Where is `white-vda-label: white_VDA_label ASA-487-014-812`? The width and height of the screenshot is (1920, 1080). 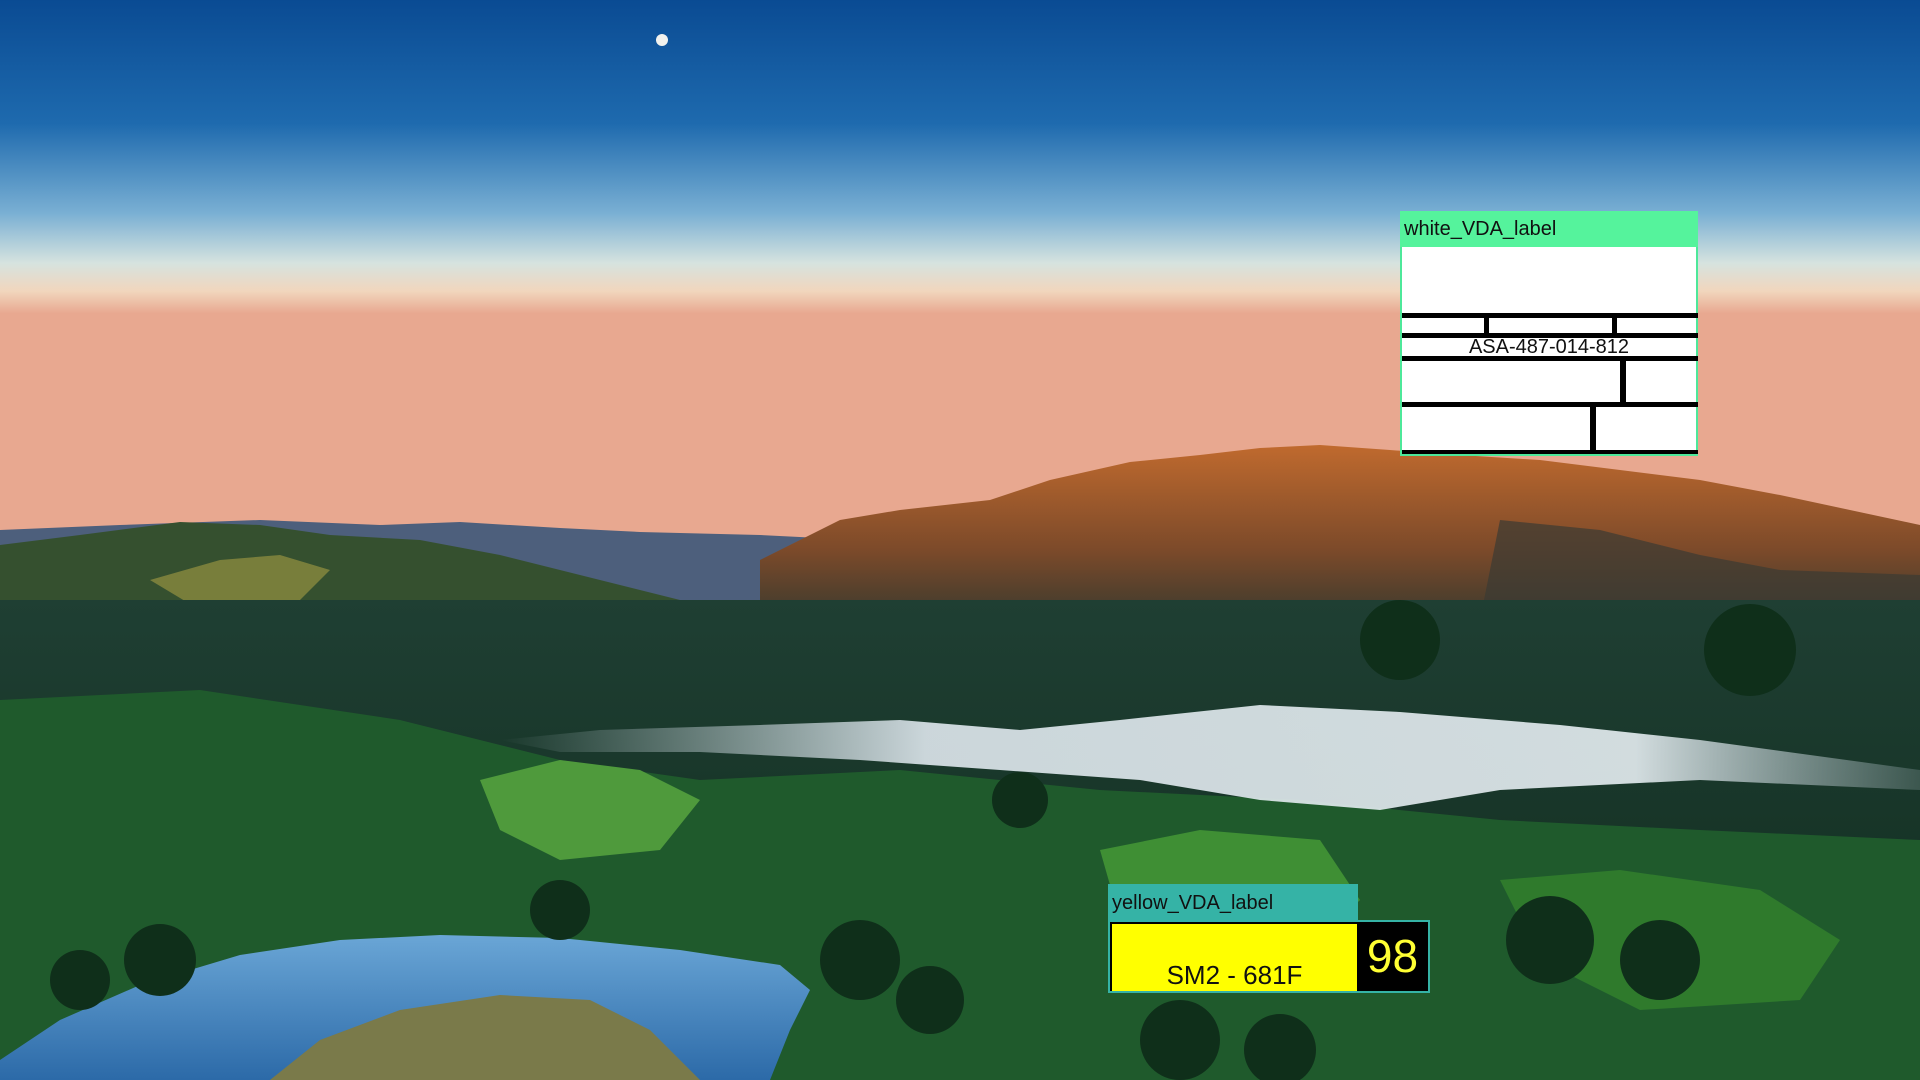
white-vda-label: white_VDA_label ASA-487-014-812 is located at coordinates (1549, 333).